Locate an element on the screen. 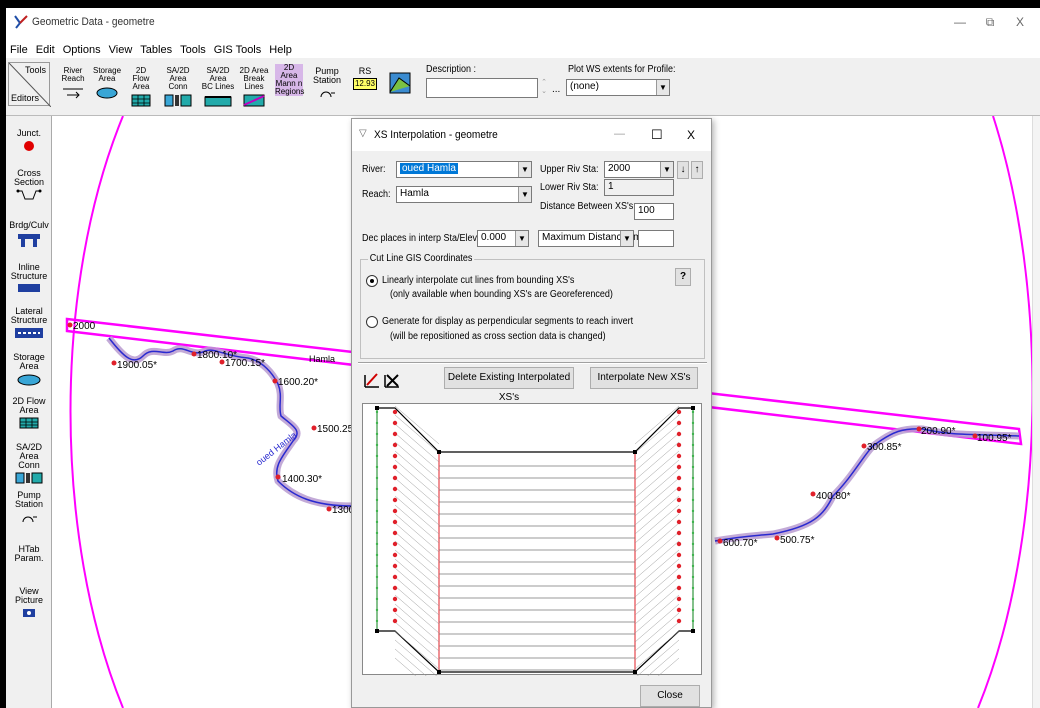  sa-2d-conn-label: SA/2D Area Conn is located at coordinates (178, 78).